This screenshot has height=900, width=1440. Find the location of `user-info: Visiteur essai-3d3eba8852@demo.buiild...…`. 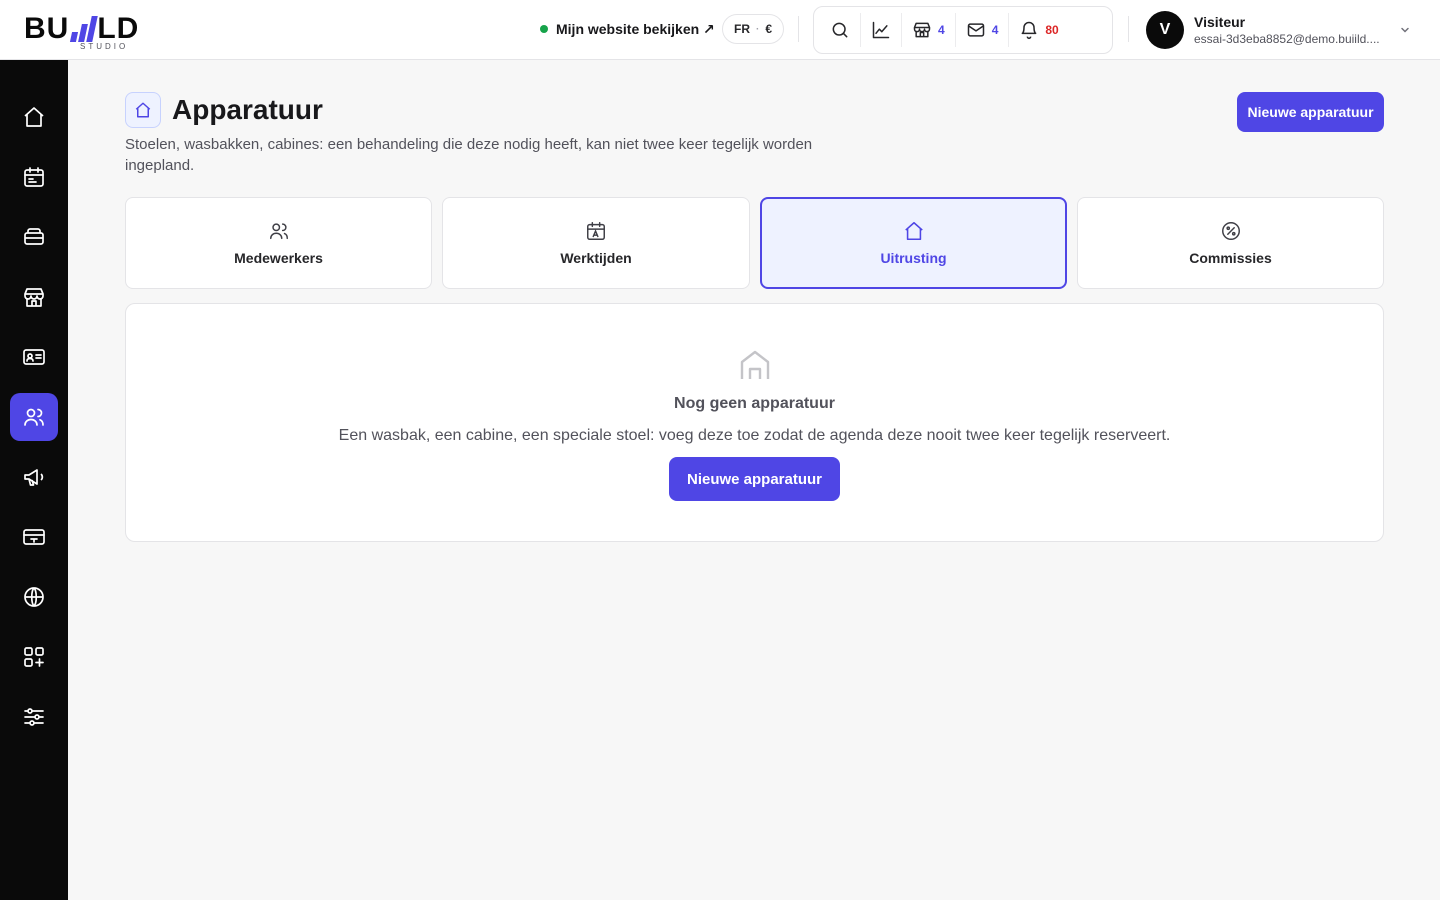

user-info: Visiteur essai-3d3eba8852@demo.buiild...… is located at coordinates (1291, 30).